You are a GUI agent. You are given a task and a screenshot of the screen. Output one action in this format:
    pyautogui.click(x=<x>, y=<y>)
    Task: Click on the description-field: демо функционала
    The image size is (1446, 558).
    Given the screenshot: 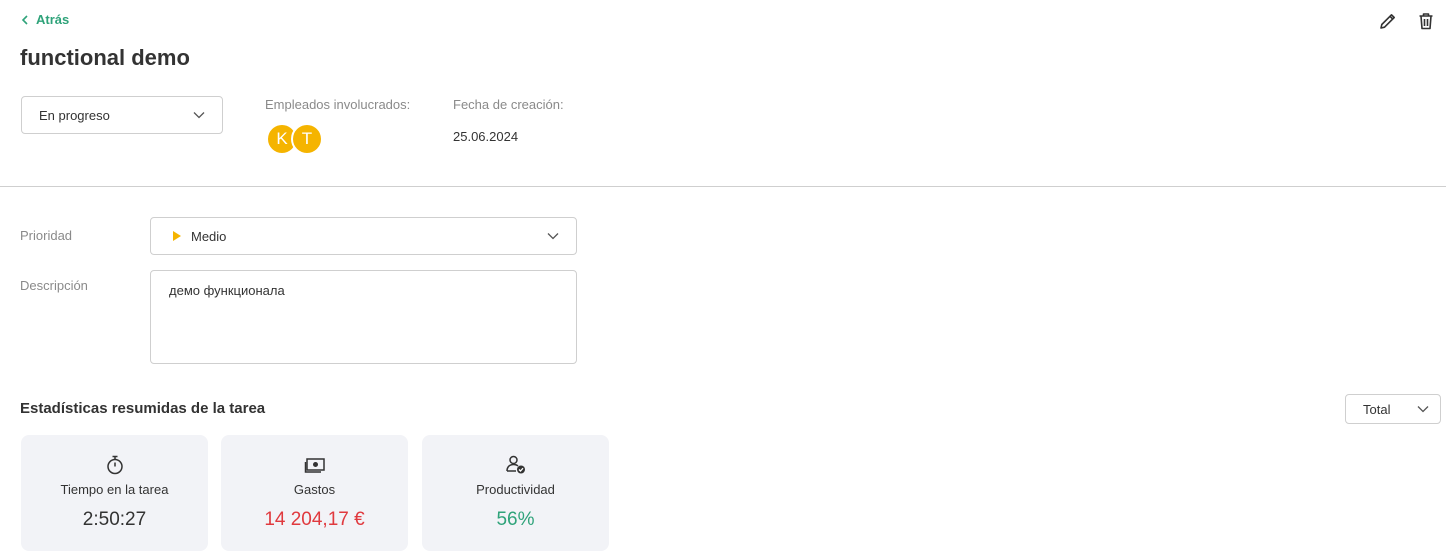 What is the action you would take?
    pyautogui.click(x=363, y=317)
    